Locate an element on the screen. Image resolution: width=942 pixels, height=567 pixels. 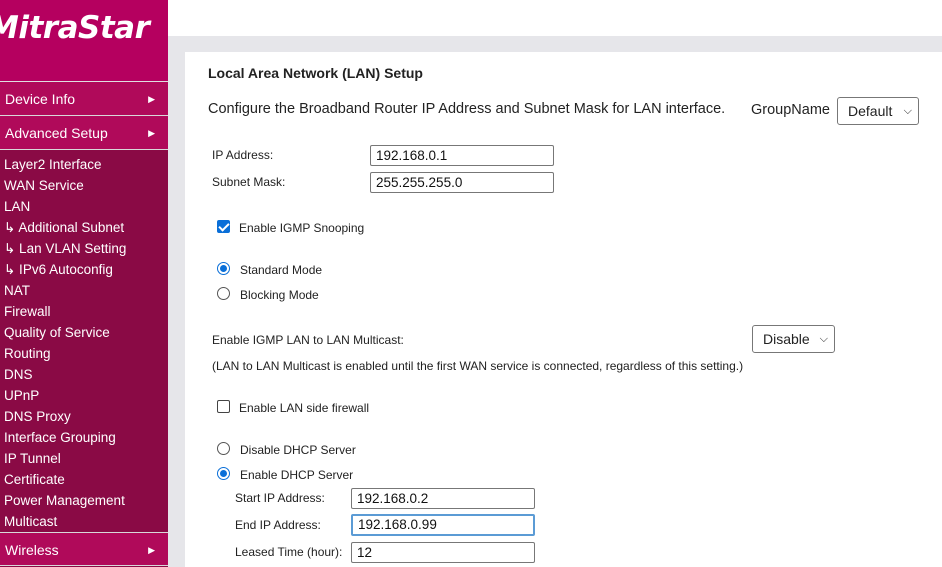
lan-multicast-label: Enable IGMP LAN to LAN Multicast: is located at coordinates (308, 340).